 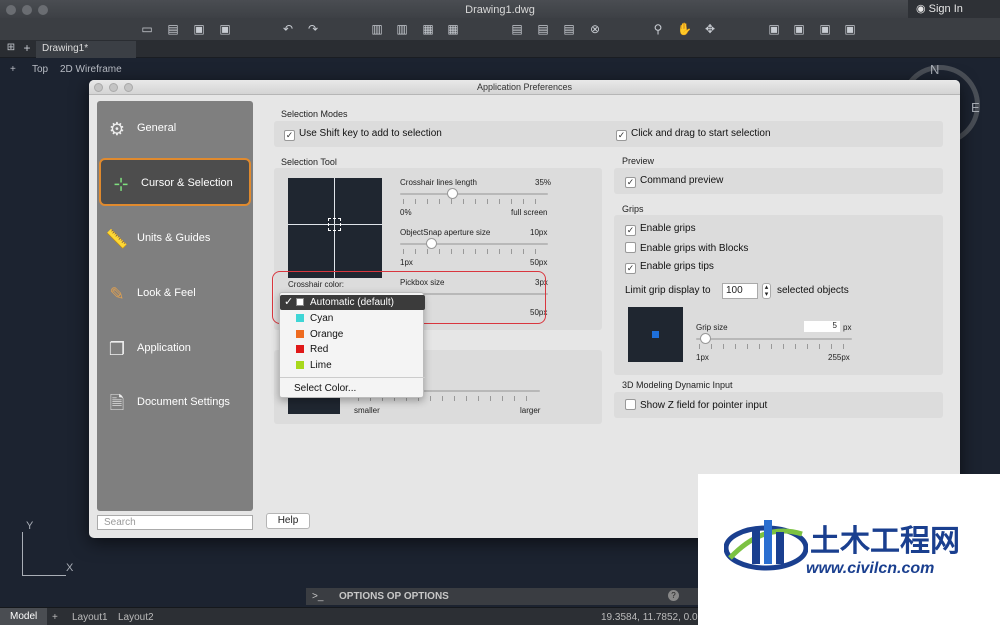 I want to click on watermark-logo: 土木工程网 www.civilcn.com, so click(x=849, y=549).